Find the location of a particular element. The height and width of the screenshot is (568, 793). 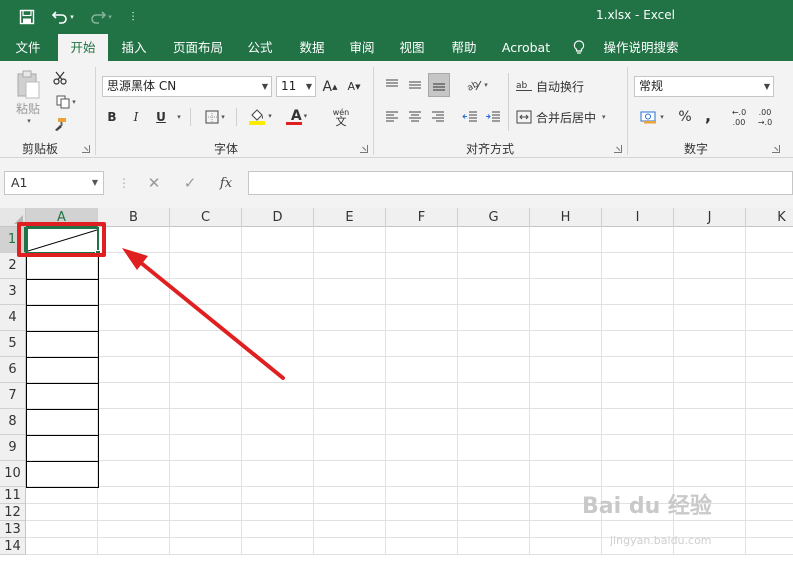

cell-e6 is located at coordinates (350, 370).